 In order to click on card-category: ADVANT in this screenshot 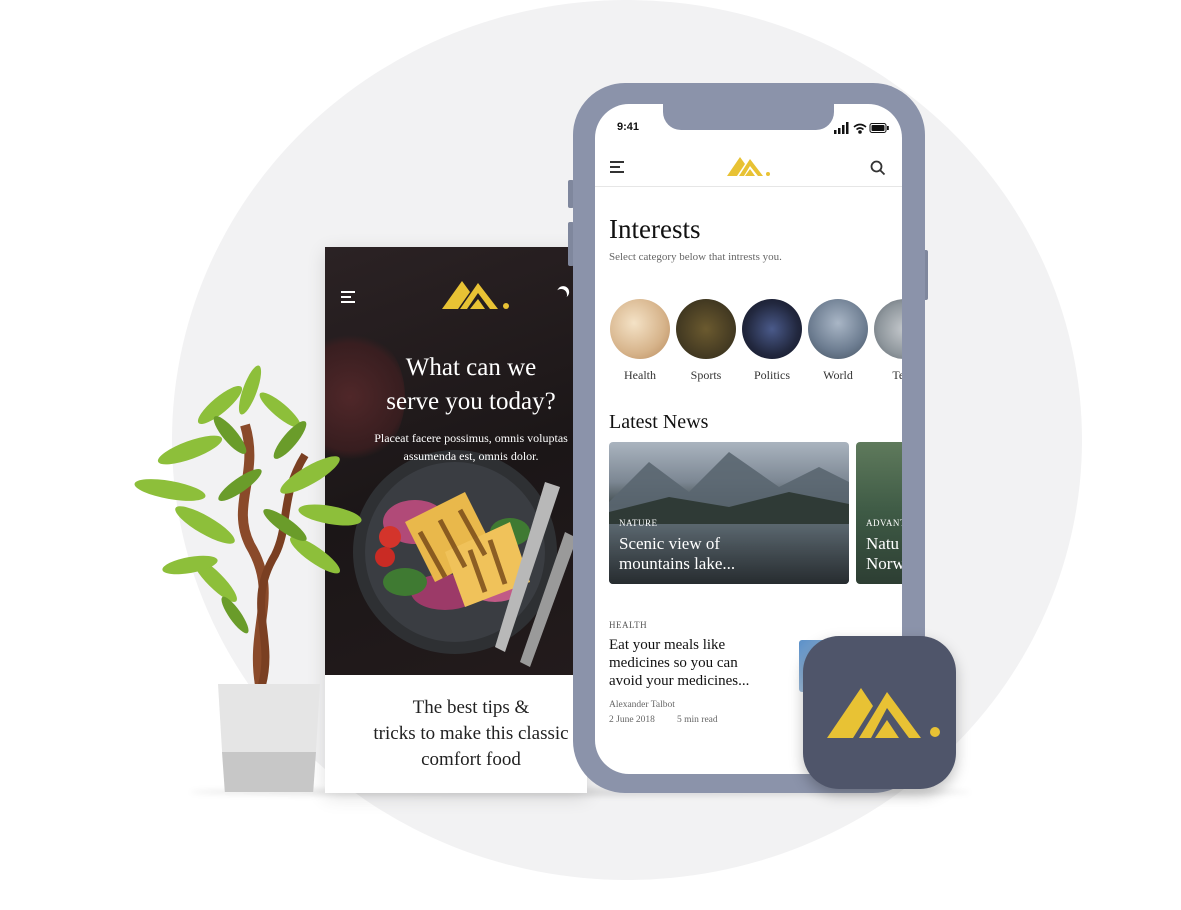, I will do `click(884, 523)`.